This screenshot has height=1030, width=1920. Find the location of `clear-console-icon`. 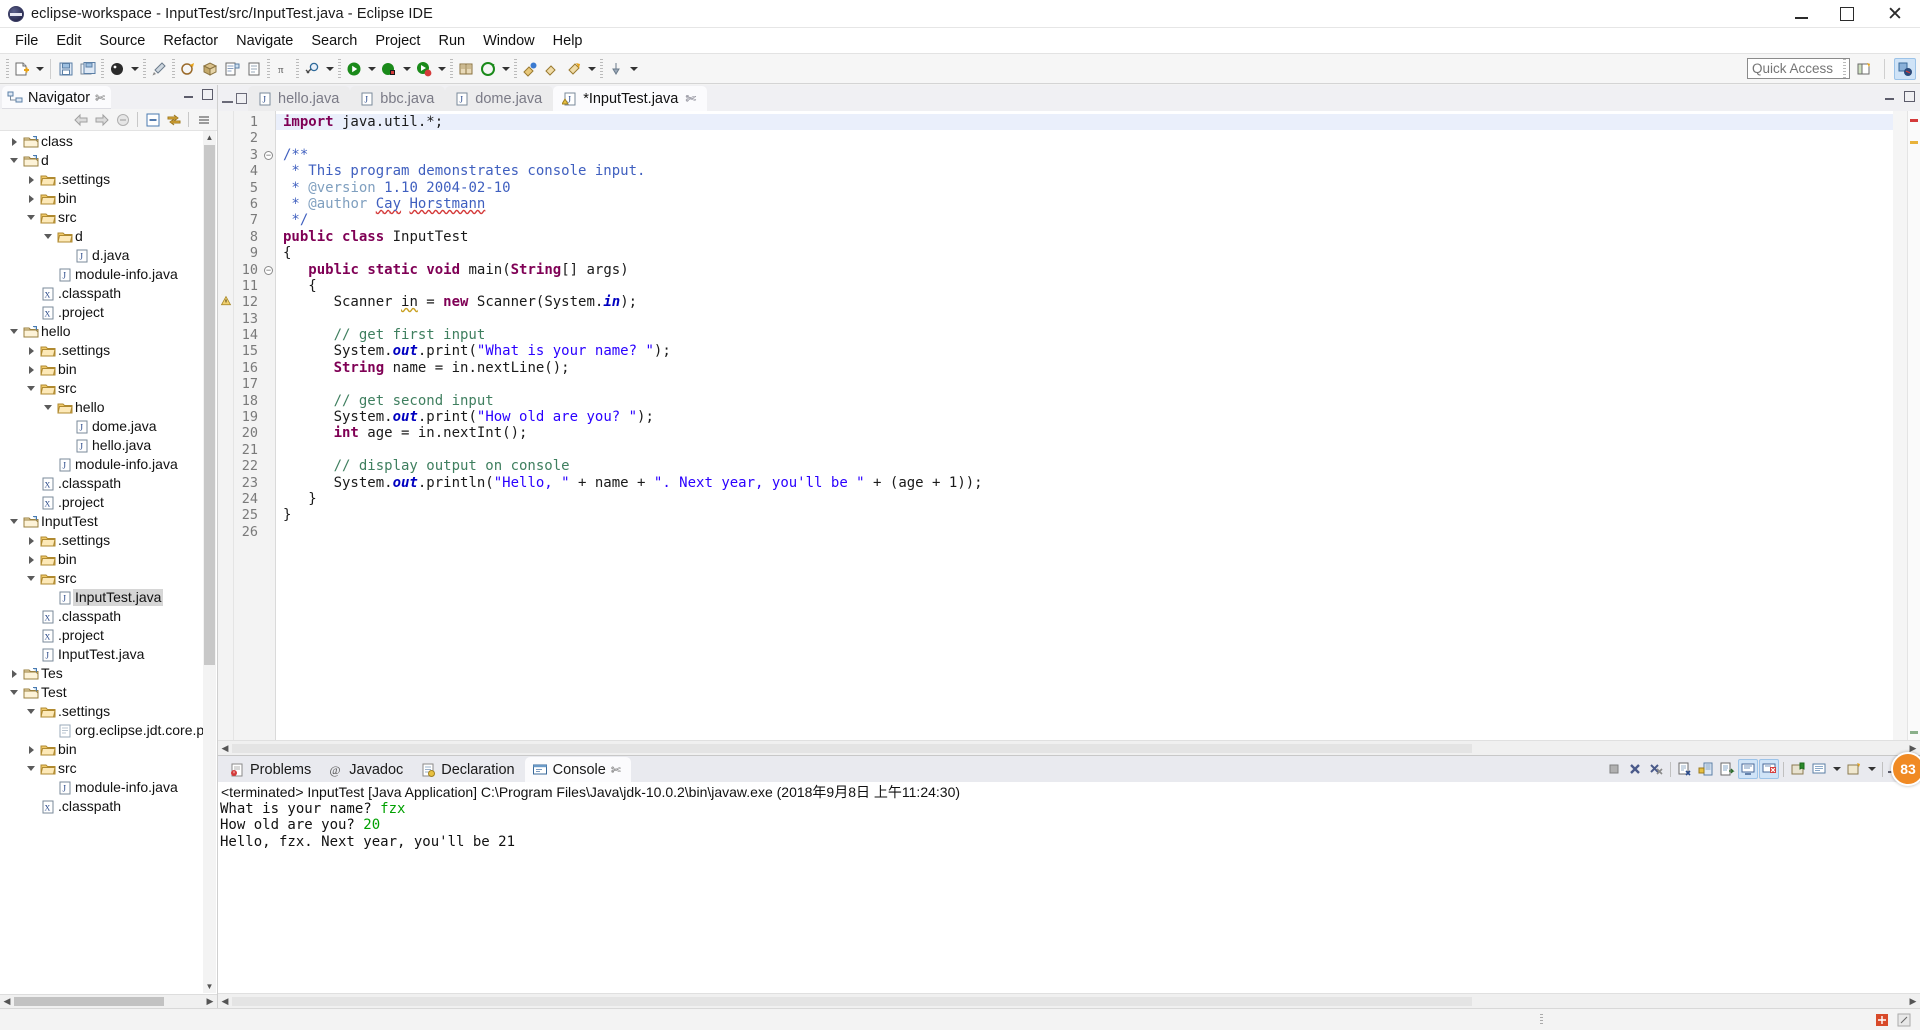

clear-console-icon is located at coordinates (1685, 769).